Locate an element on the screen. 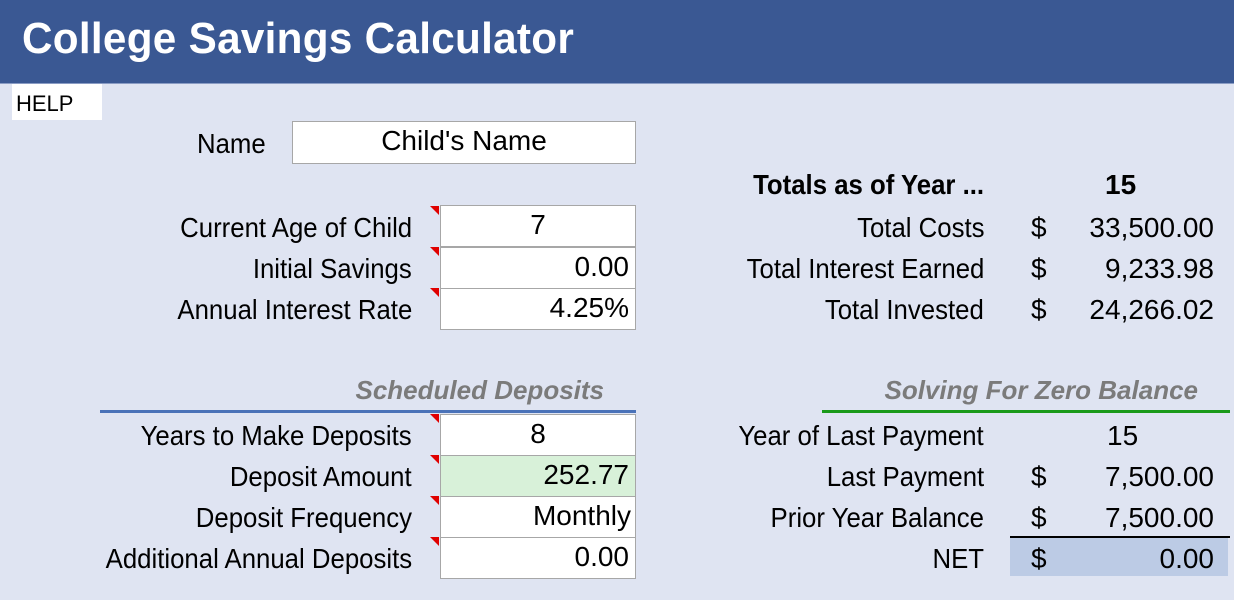 The image size is (1234, 600). years-deposits-input: 8 is located at coordinates (538, 435).